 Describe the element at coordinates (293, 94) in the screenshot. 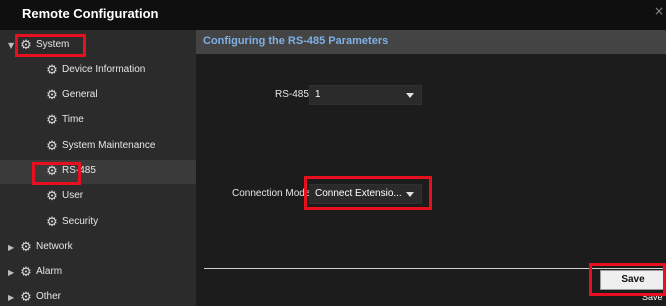

I see `rs485-label: RS-485:` at that location.